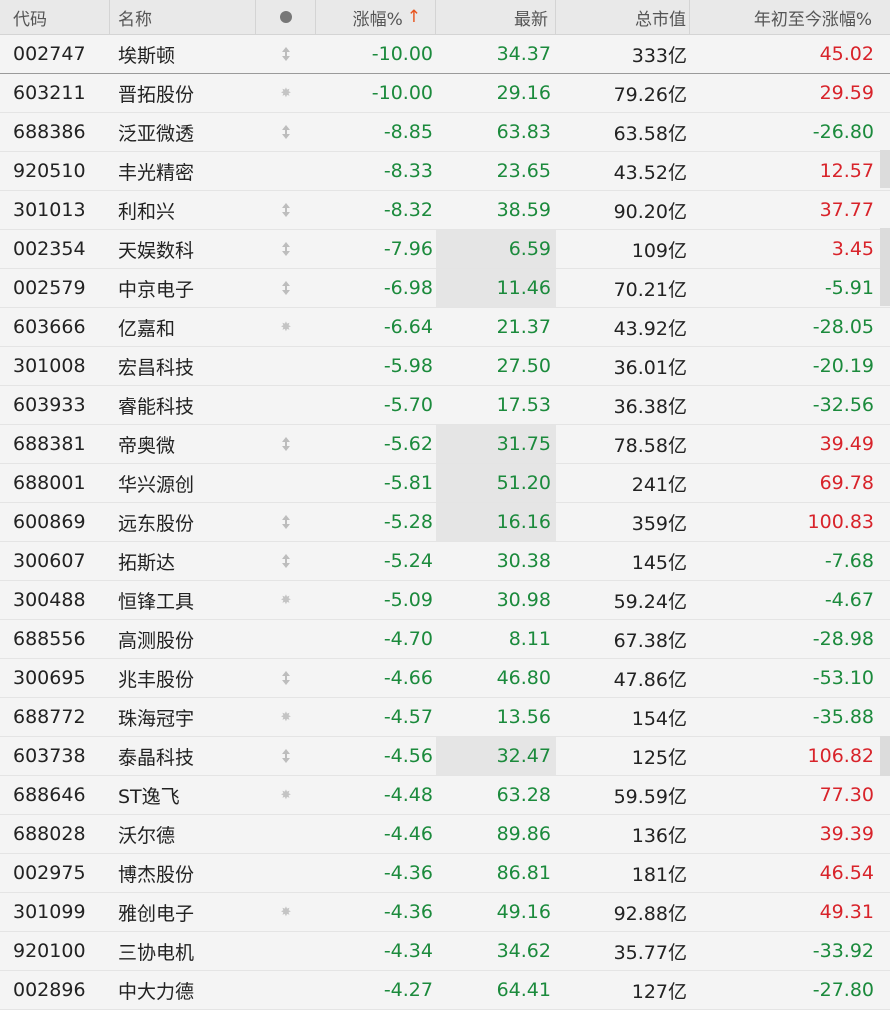 The height and width of the screenshot is (1010, 890). I want to click on last-price: 31.75, so click(496, 444).